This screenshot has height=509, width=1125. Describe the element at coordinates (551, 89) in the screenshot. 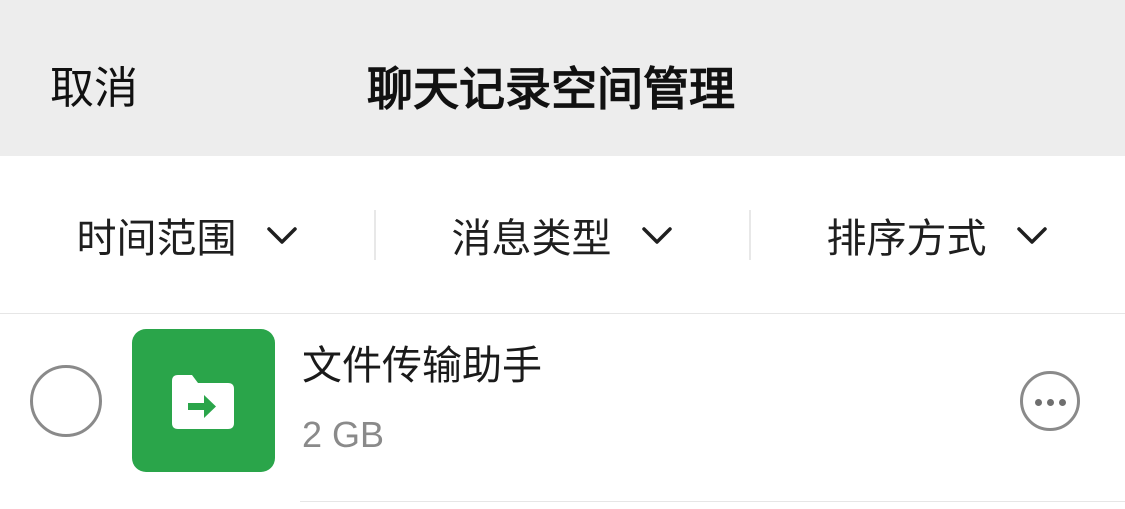

I see `page-title: 聊天记录空间管理` at that location.